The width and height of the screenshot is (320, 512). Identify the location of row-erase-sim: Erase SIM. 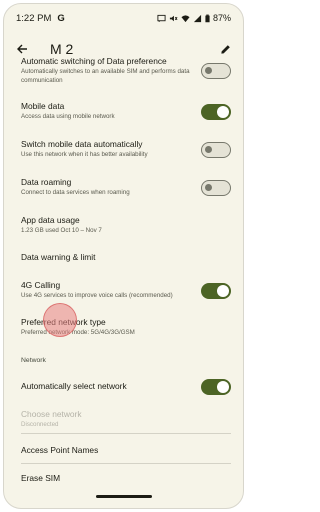
(126, 478).